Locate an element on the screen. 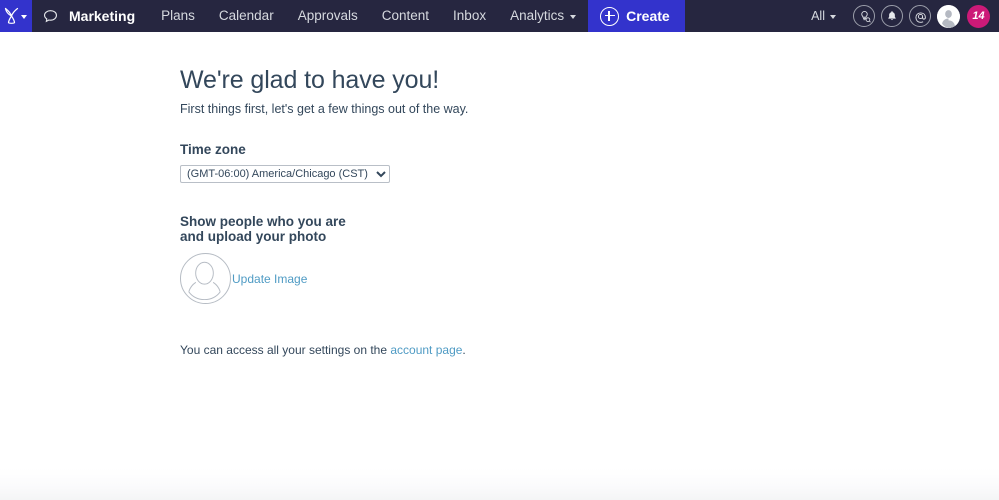  nav-item-label: Content is located at coordinates (405, 15).